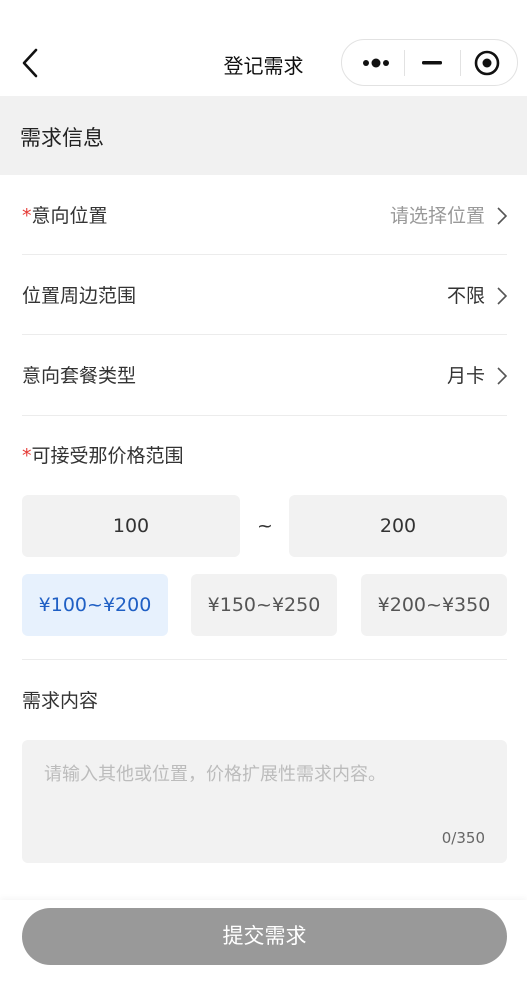 The image size is (527, 996). What do you see at coordinates (79, 376) in the screenshot?
I see `package-label: 意向套餐类型` at bounding box center [79, 376].